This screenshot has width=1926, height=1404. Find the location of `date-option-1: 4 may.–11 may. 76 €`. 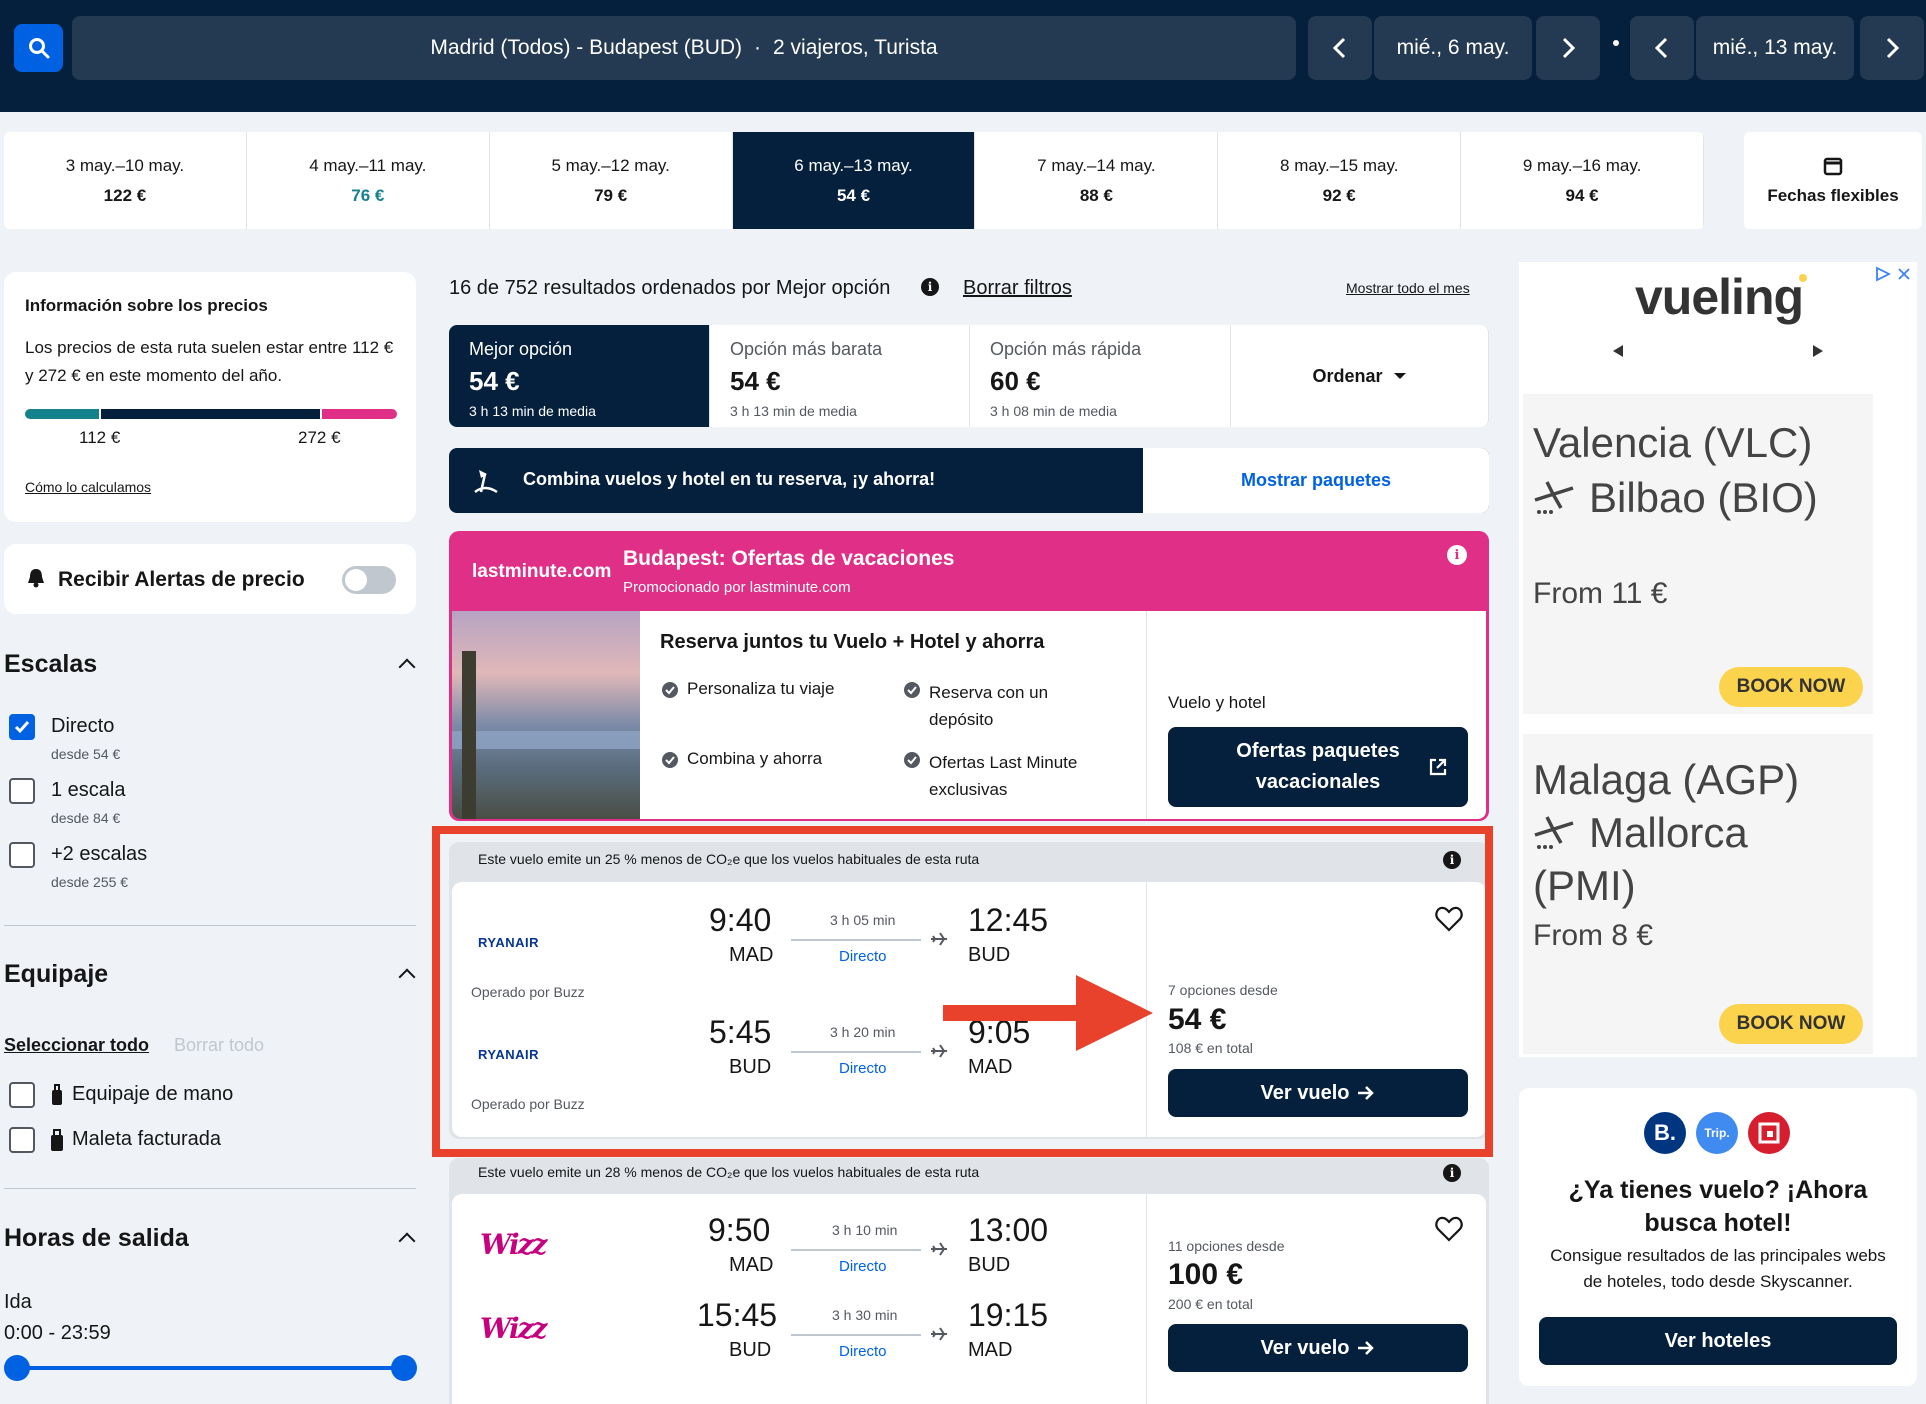

date-option-1: 4 may.–11 may. 76 € is located at coordinates (368, 180).